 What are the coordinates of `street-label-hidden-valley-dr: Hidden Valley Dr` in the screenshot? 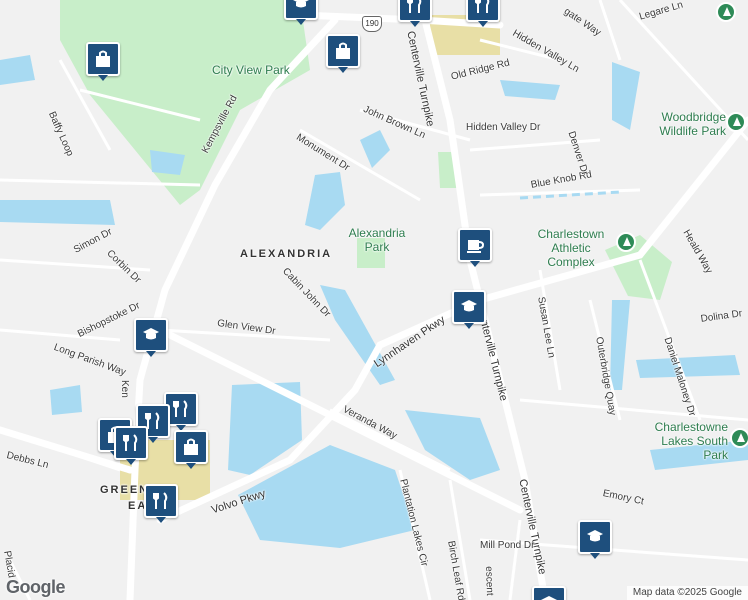 It's located at (503, 127).